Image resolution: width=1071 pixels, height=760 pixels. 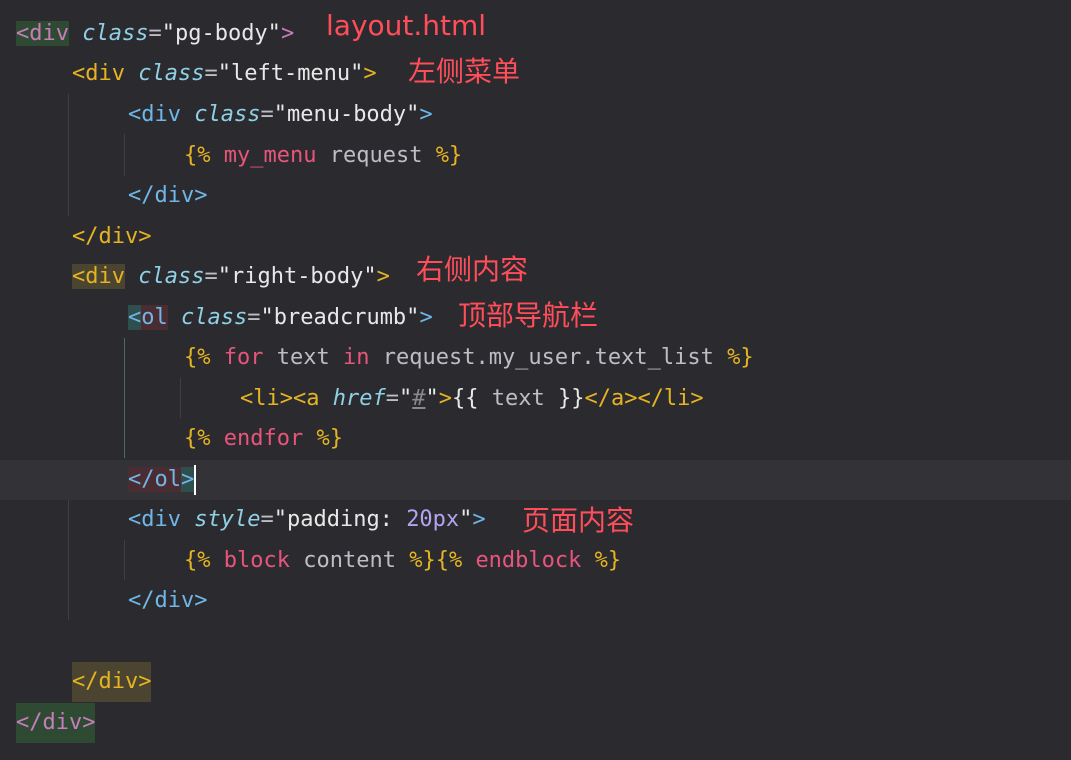 What do you see at coordinates (535, 480) in the screenshot?
I see `code-line-12-current: </ol>` at bounding box center [535, 480].